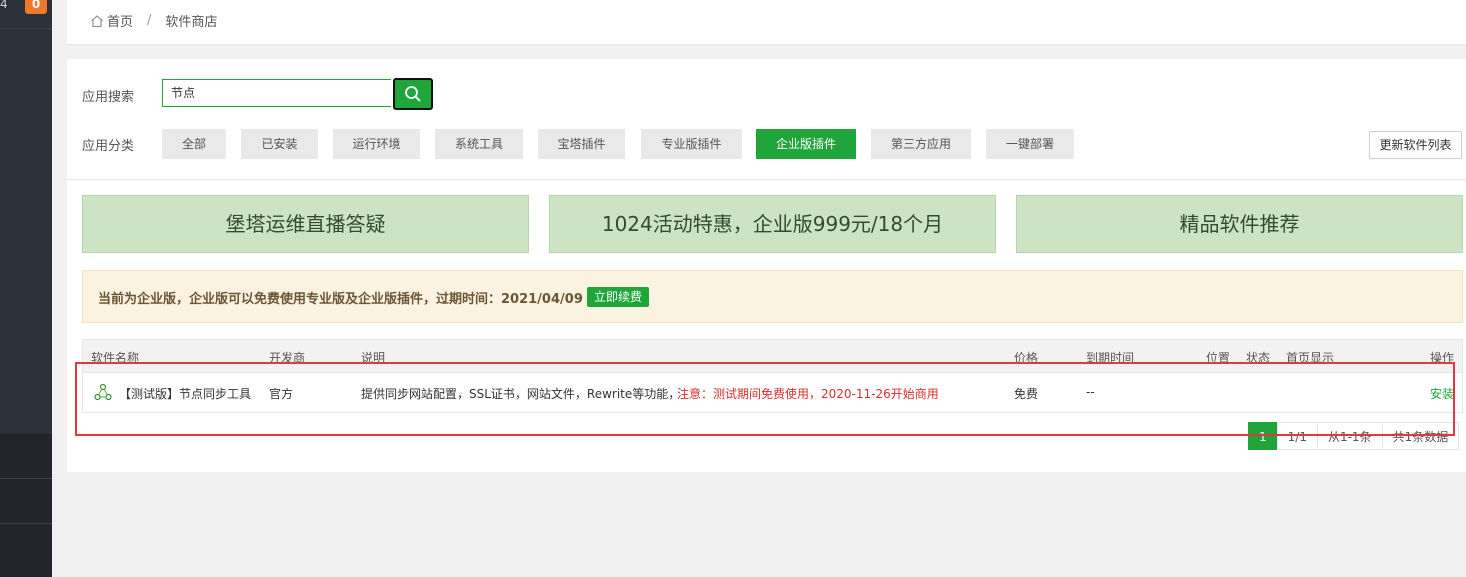 The width and height of the screenshot is (1466, 577). I want to click on search-input: 节点, so click(276, 93).